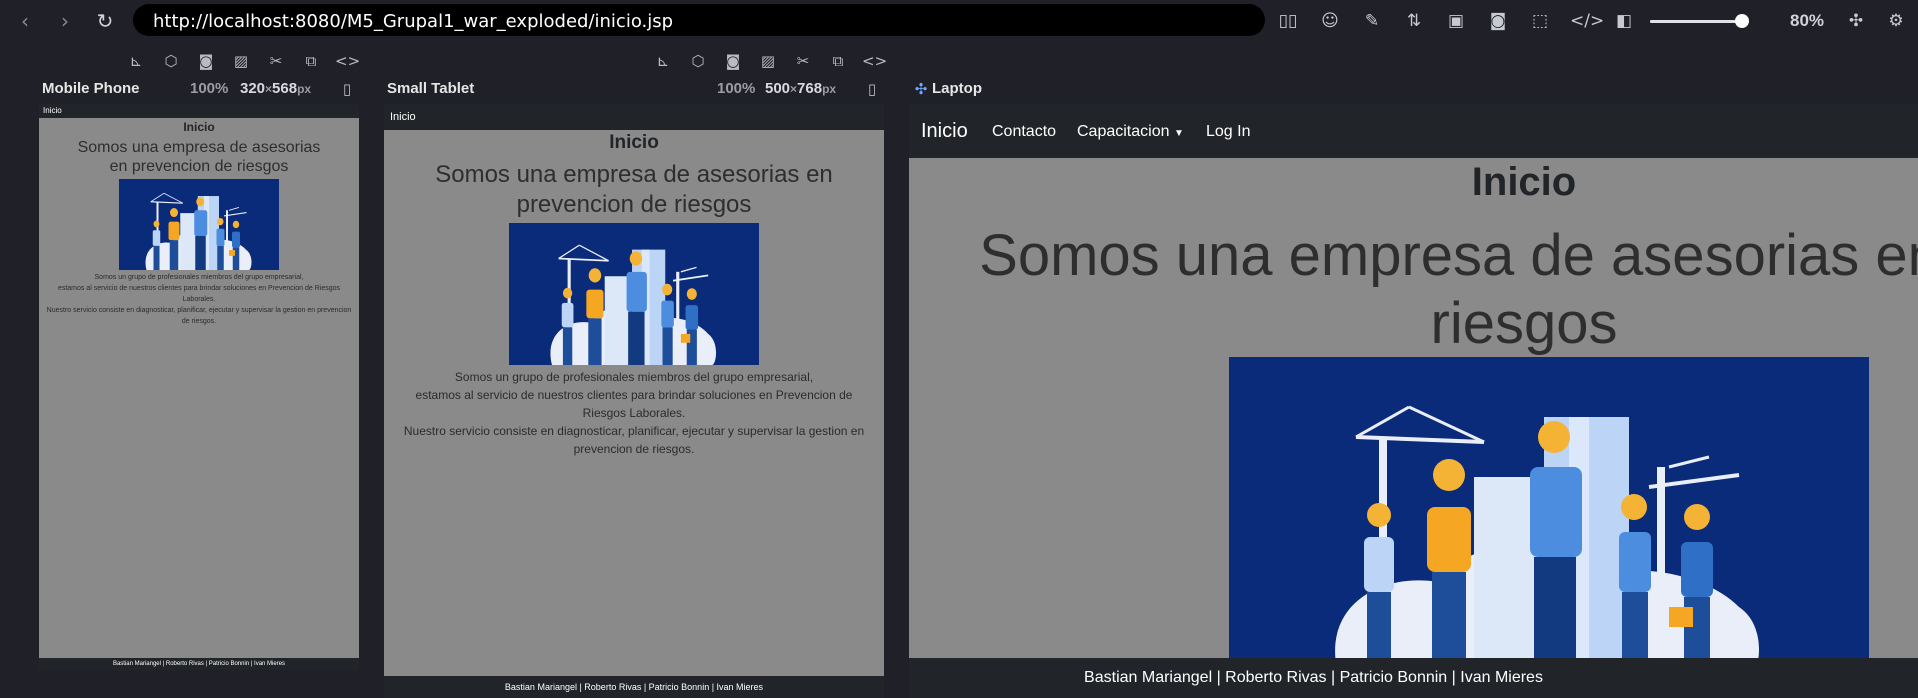  What do you see at coordinates (1742, 21) in the screenshot?
I see `zoom-slider-handle` at bounding box center [1742, 21].